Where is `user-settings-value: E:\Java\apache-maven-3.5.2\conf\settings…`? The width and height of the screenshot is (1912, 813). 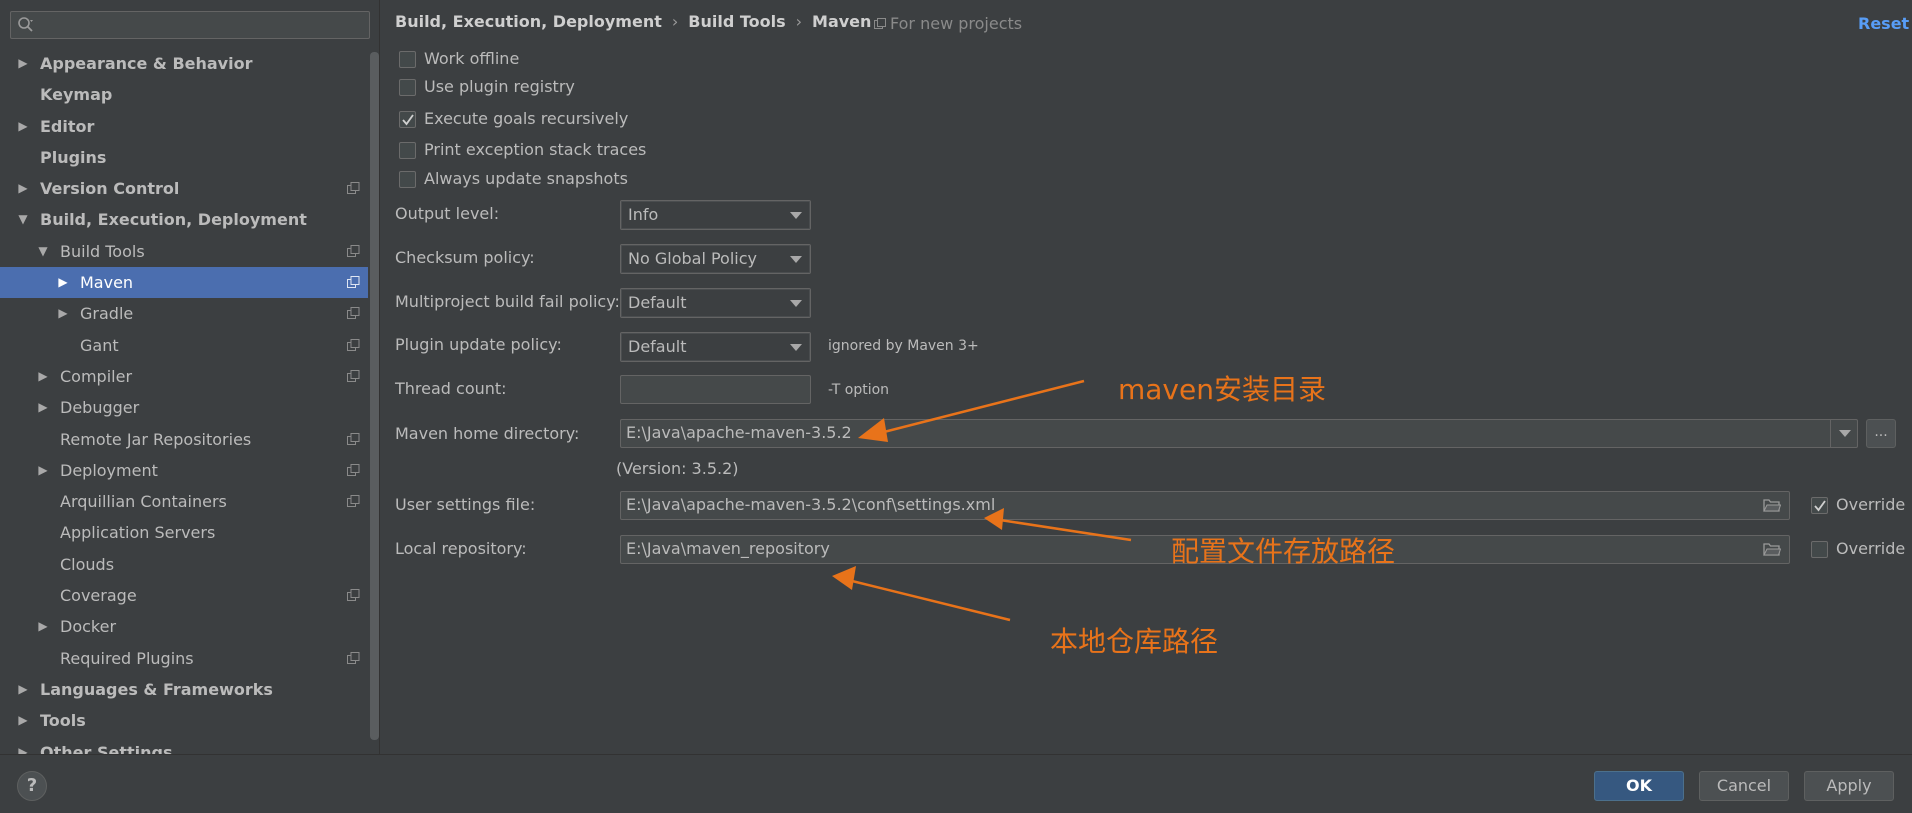 user-settings-value: E:\Java\apache-maven-3.5.2\conf\settings… is located at coordinates (811, 504).